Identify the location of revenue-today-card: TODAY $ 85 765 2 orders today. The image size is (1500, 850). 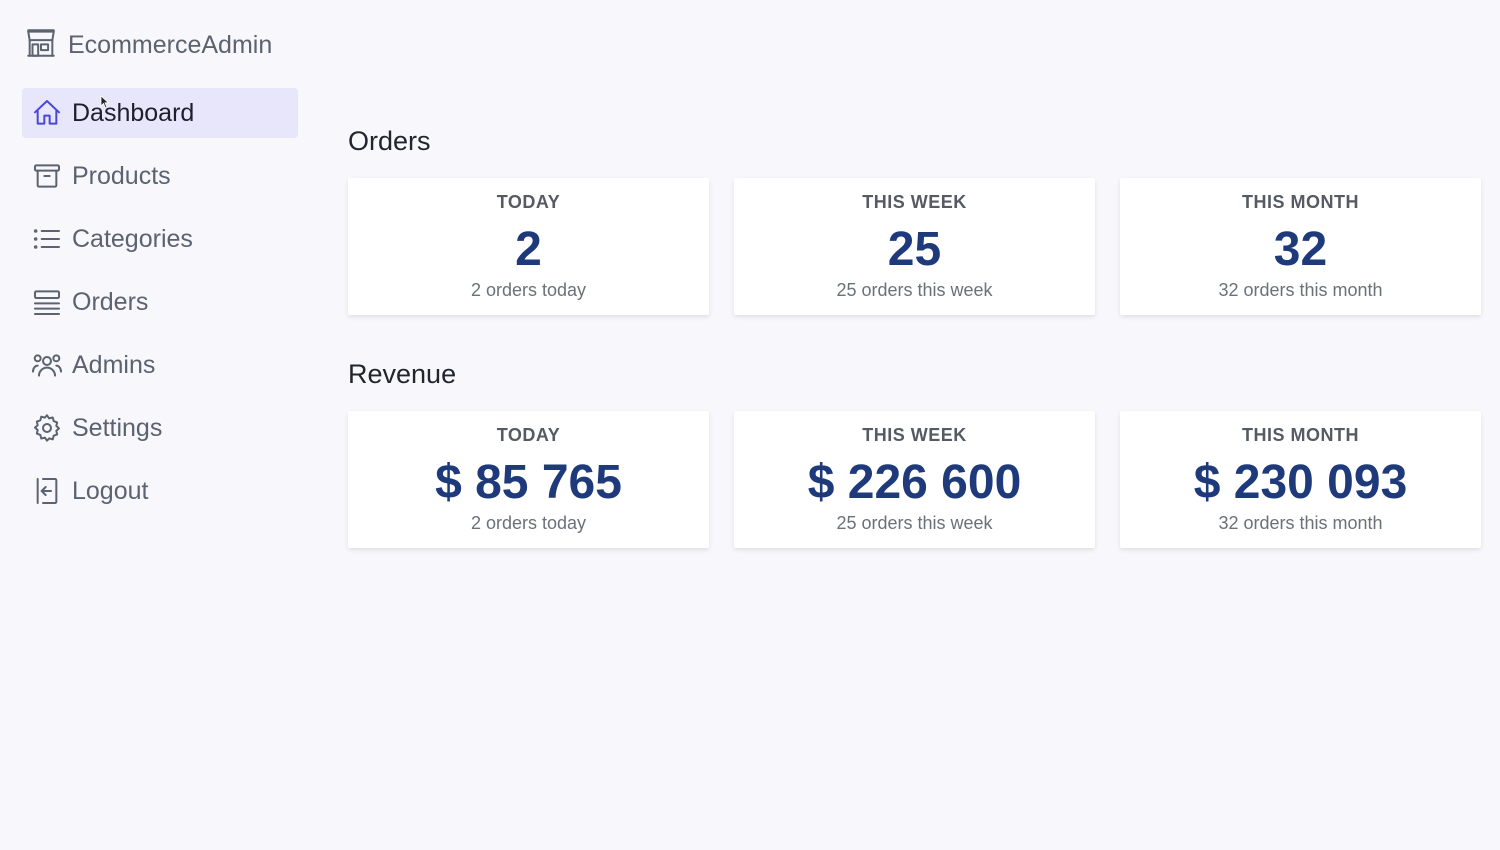
(528, 479).